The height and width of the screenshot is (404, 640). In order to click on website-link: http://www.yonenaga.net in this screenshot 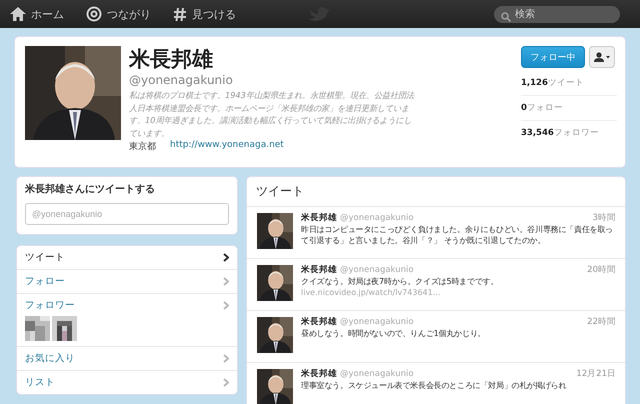, I will do `click(227, 146)`.